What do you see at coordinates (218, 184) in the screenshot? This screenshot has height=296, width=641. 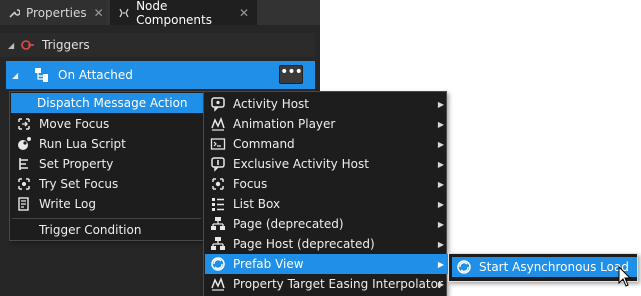 I see `focus-icon` at bounding box center [218, 184].